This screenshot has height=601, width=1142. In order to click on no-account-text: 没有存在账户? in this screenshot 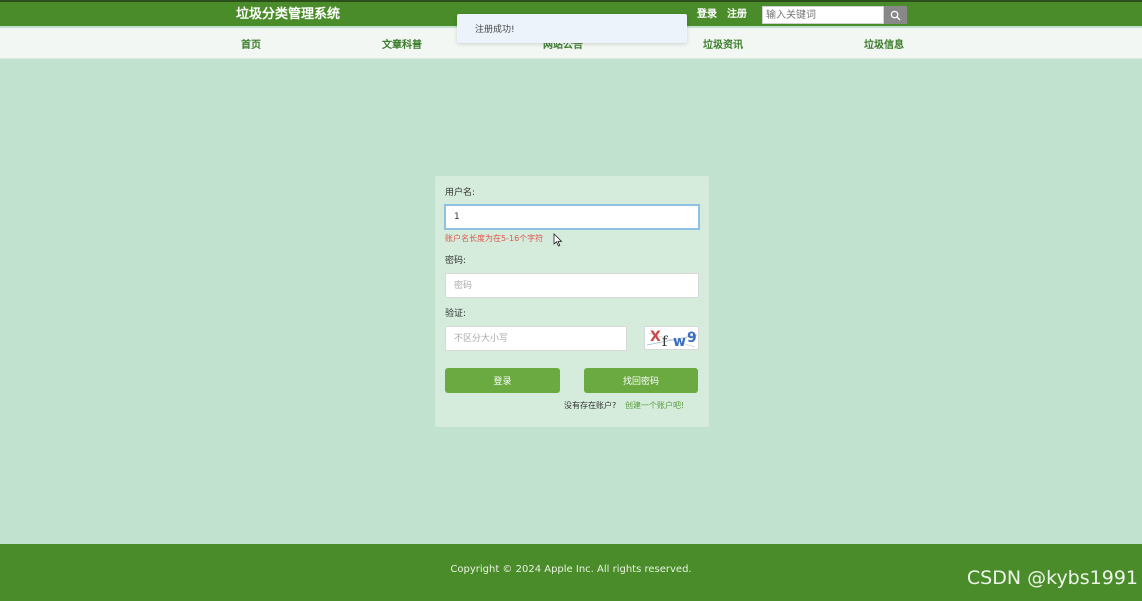, I will do `click(590, 405)`.